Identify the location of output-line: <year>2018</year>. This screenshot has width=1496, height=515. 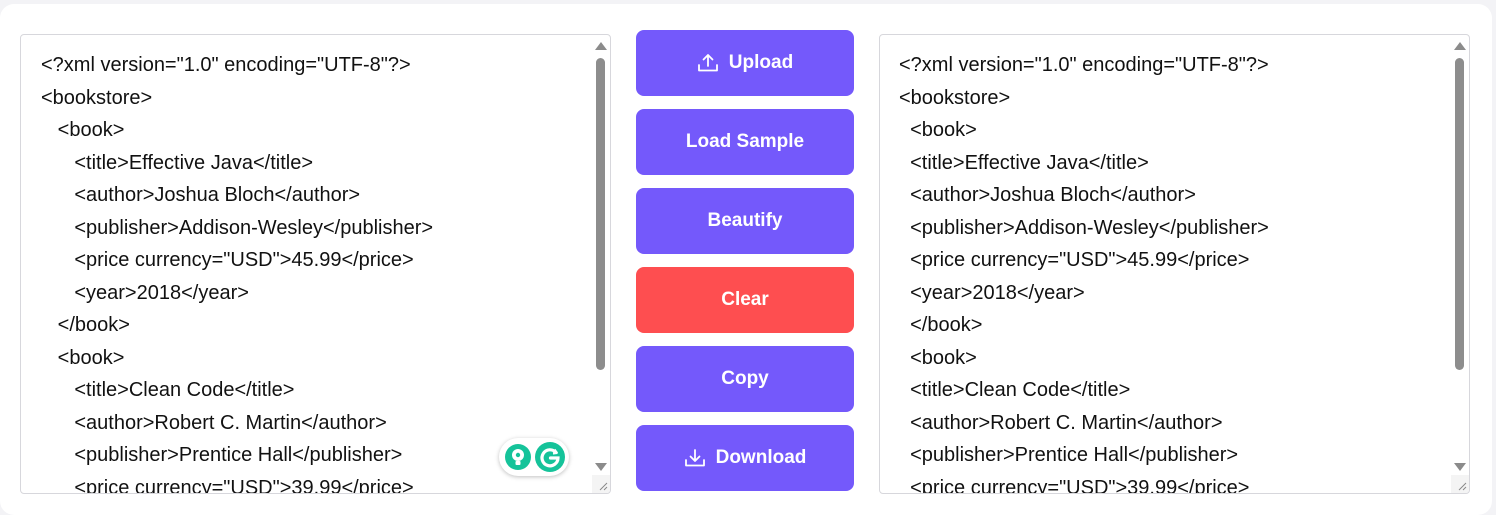
(992, 292).